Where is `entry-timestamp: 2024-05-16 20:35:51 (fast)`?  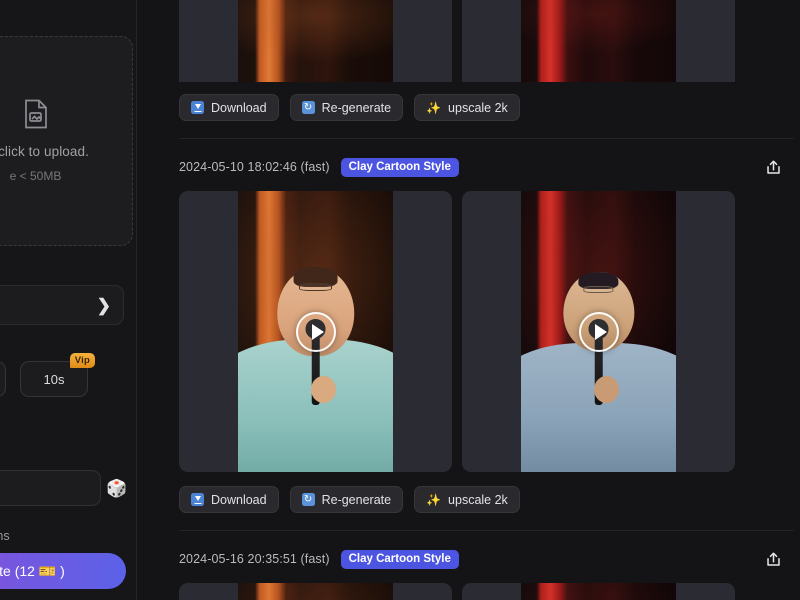 entry-timestamp: 2024-05-16 20:35:51 (fast) is located at coordinates (254, 559).